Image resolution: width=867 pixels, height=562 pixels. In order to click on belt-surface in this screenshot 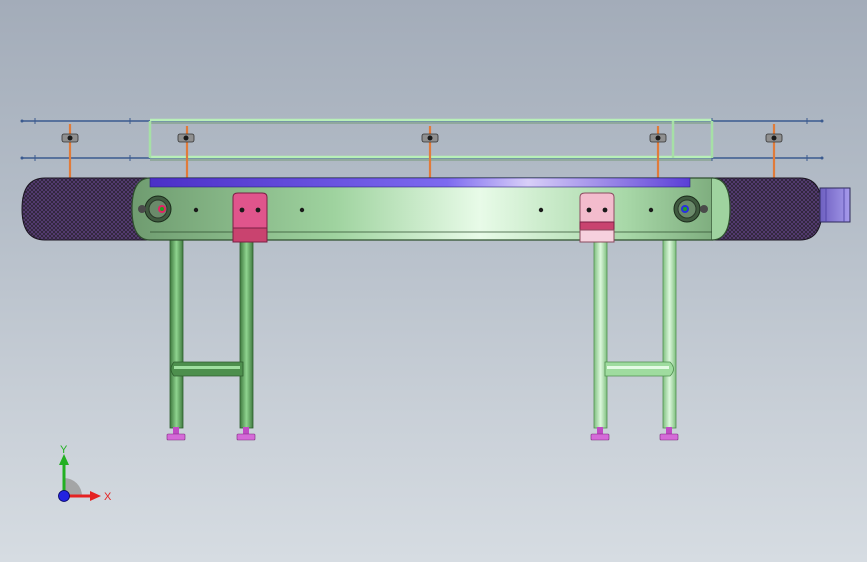, I will do `click(420, 182)`.